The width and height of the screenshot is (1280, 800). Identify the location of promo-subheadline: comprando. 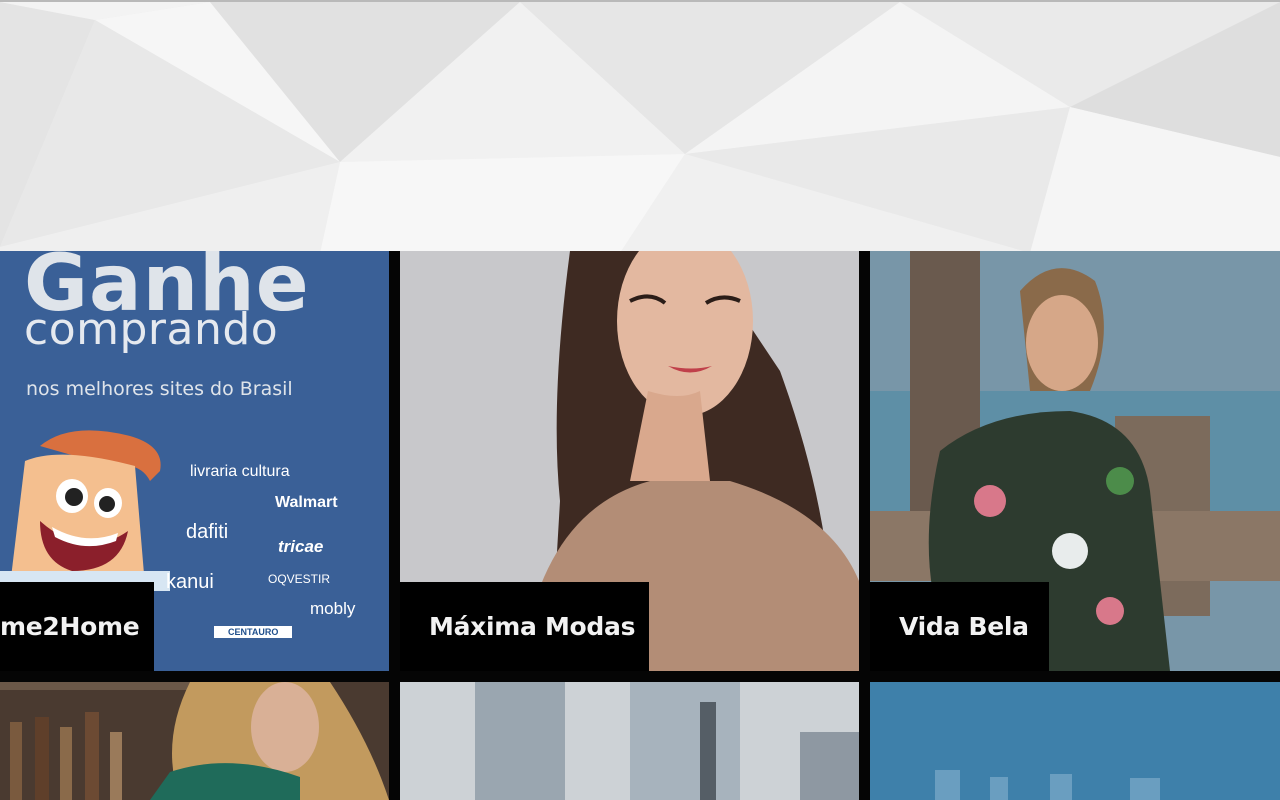
(151, 329).